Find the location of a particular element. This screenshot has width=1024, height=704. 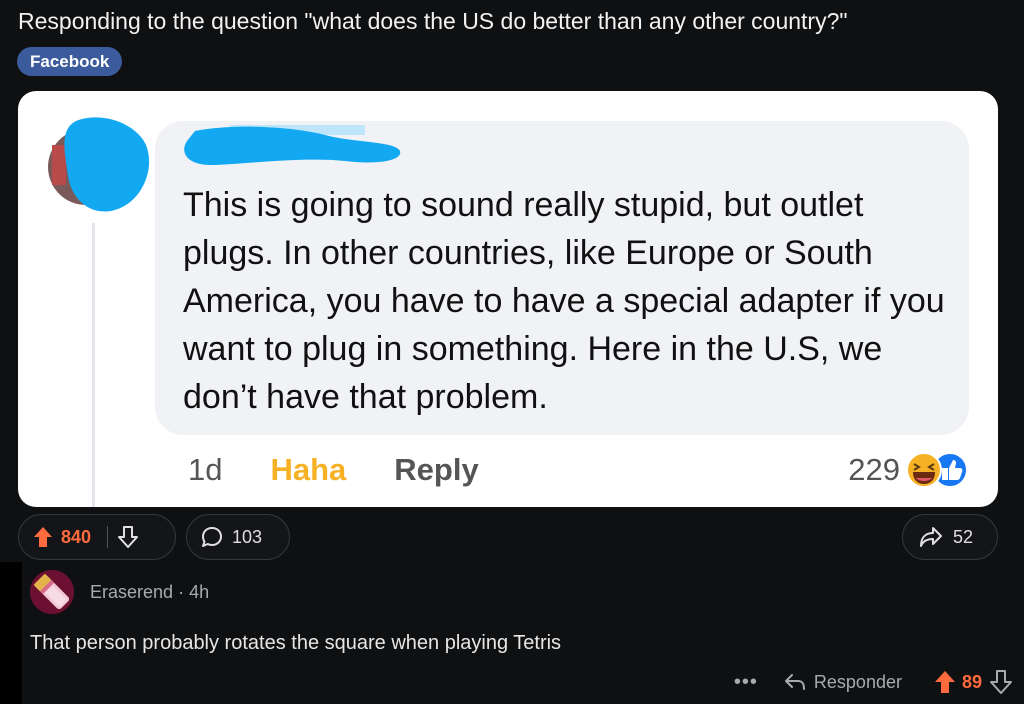

eraser-avatar-icon is located at coordinates (52, 592).